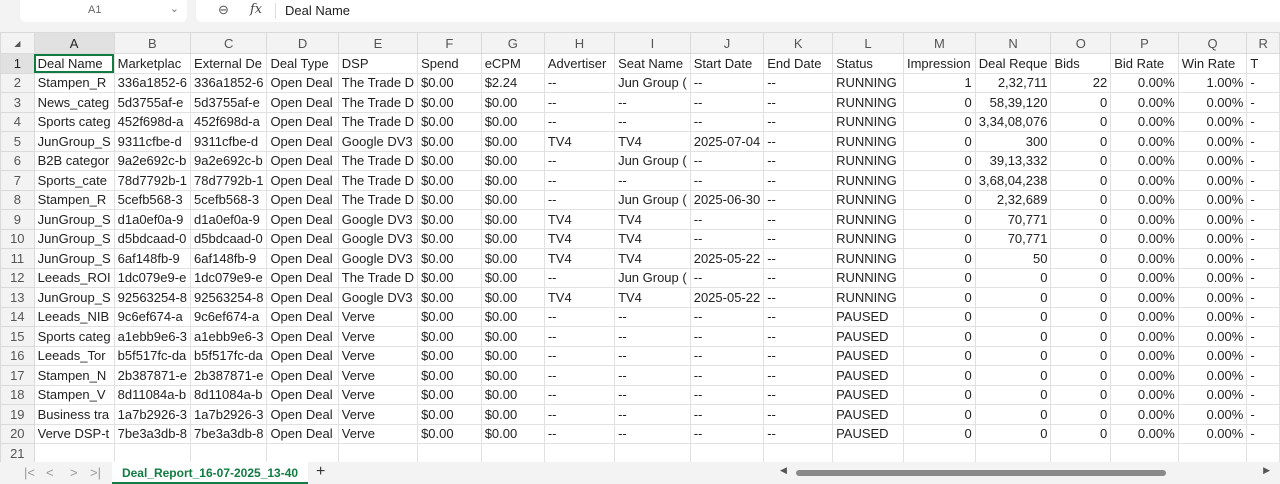 The image size is (1280, 484). Describe the element at coordinates (939, 375) in the screenshot. I see `cell-m17: 0` at that location.